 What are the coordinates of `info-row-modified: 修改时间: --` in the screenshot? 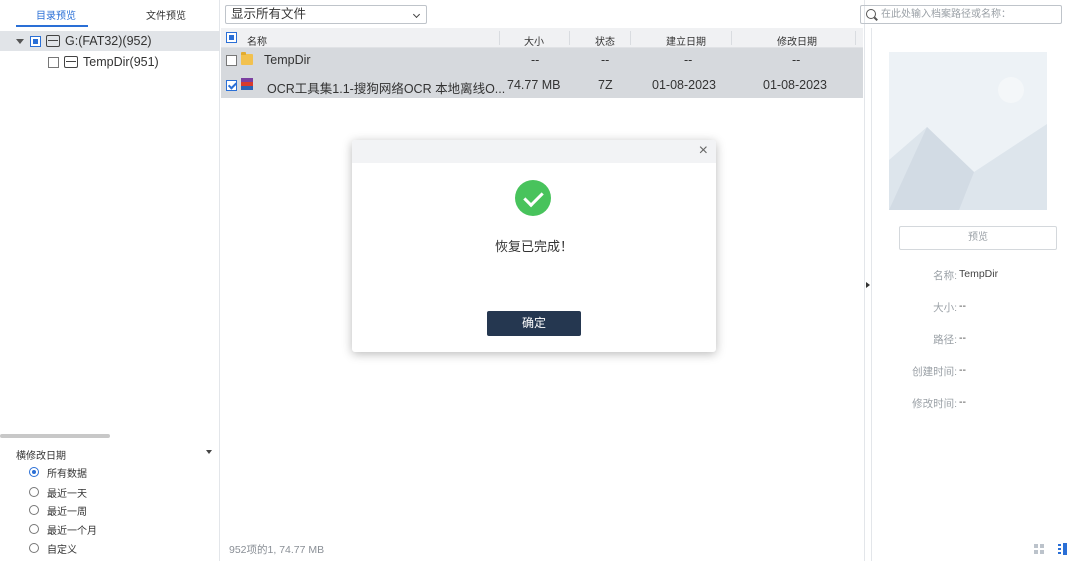 It's located at (972, 404).